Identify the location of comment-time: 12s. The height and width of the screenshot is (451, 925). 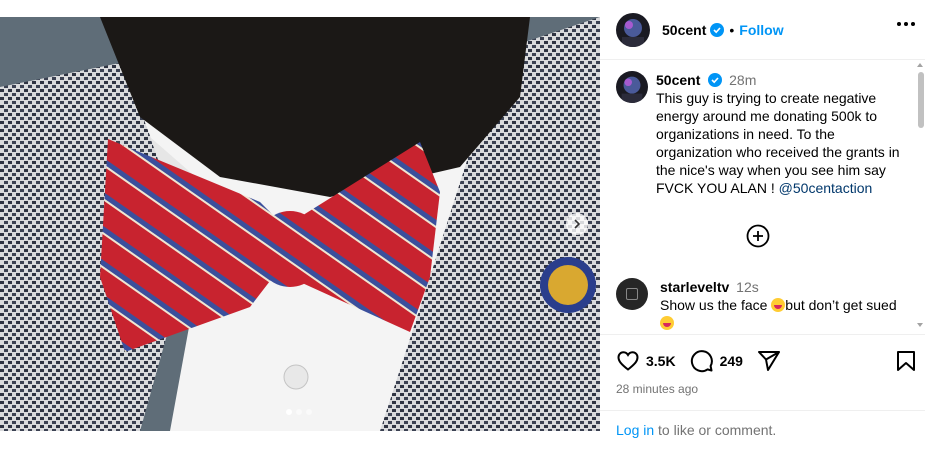
(747, 287).